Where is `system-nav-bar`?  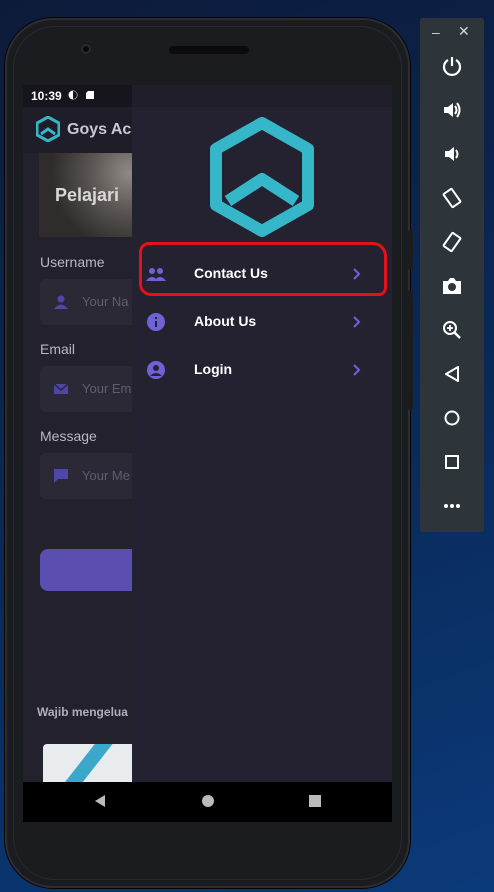
system-nav-bar is located at coordinates (207, 802).